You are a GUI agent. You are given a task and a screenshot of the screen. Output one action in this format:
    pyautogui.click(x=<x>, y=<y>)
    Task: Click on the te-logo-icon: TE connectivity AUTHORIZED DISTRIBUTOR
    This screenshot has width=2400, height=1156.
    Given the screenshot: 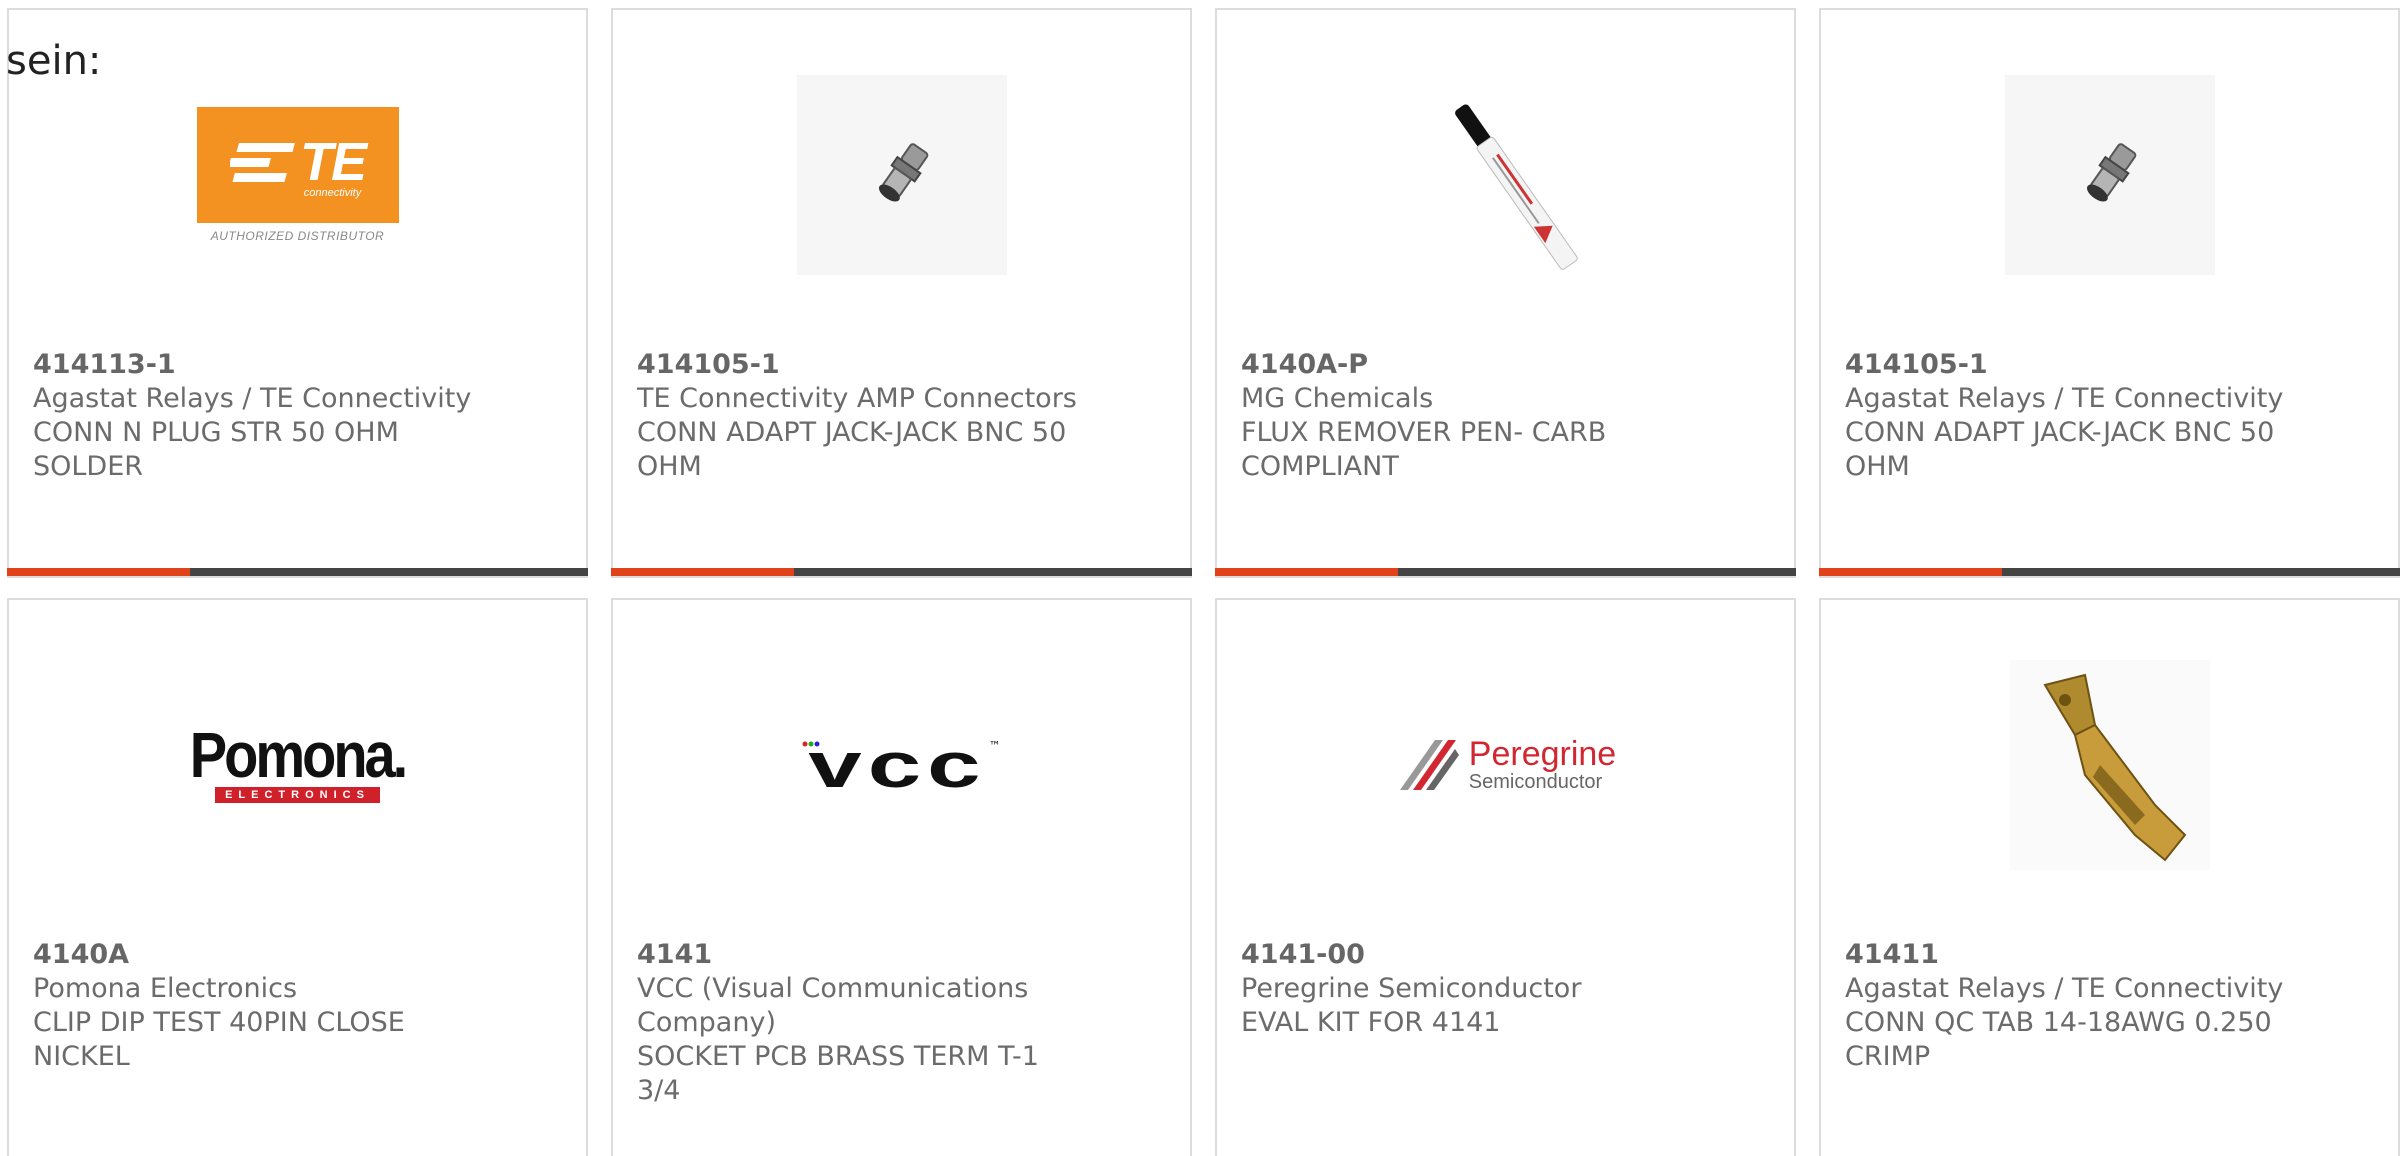 What is the action you would take?
    pyautogui.click(x=297, y=175)
    